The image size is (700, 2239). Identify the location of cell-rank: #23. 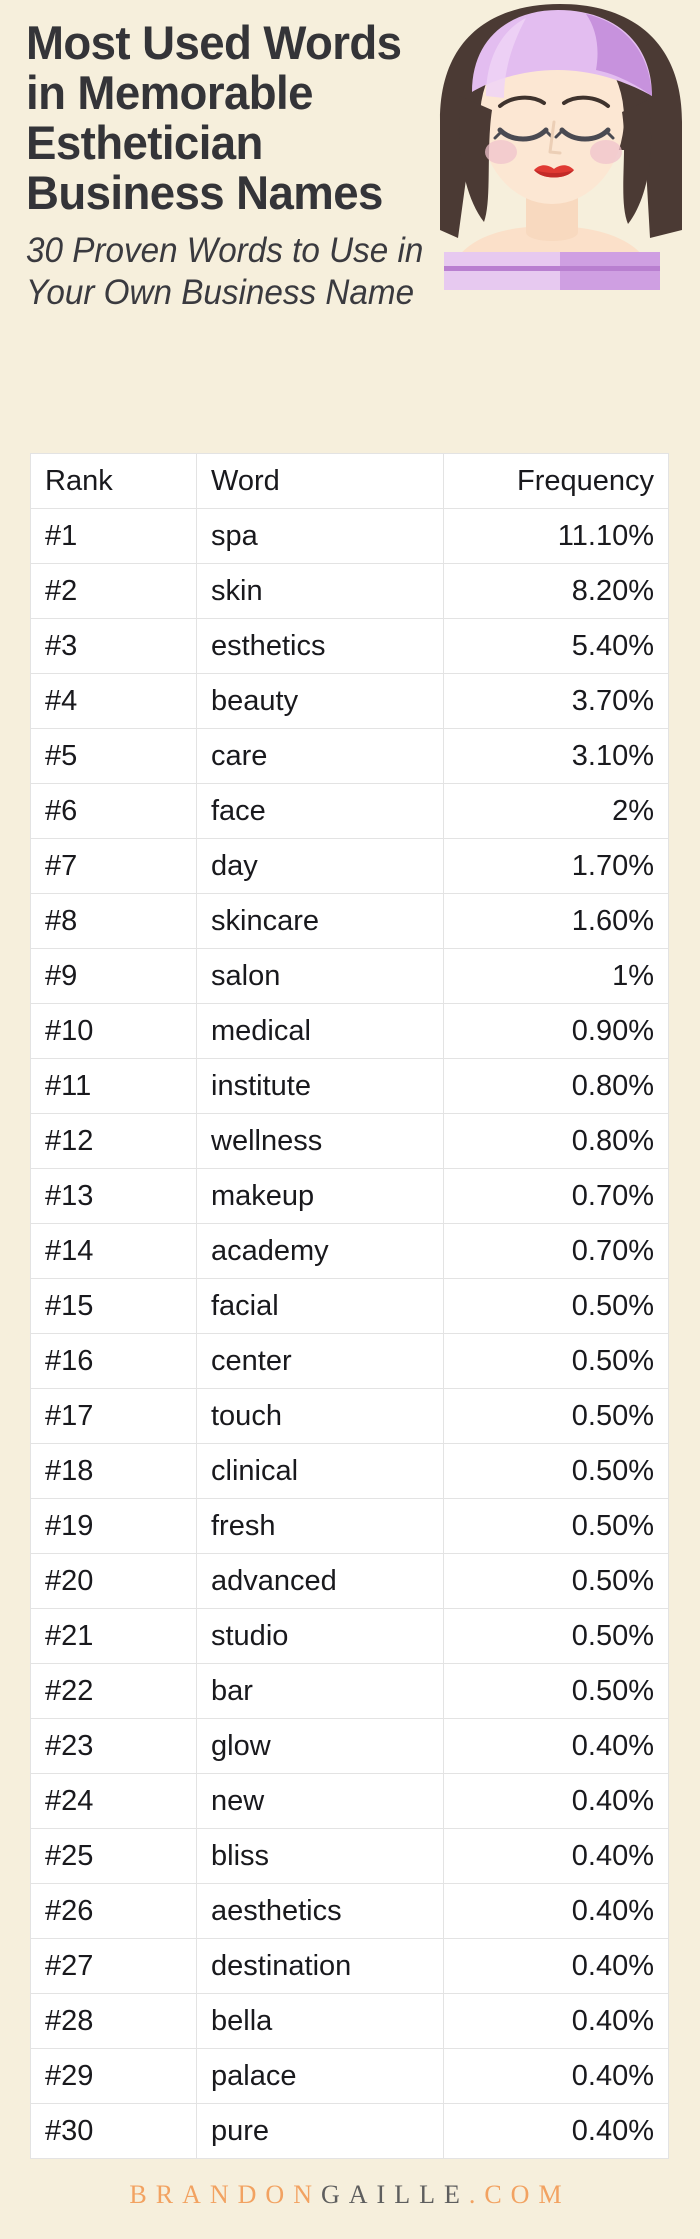
(113, 1746).